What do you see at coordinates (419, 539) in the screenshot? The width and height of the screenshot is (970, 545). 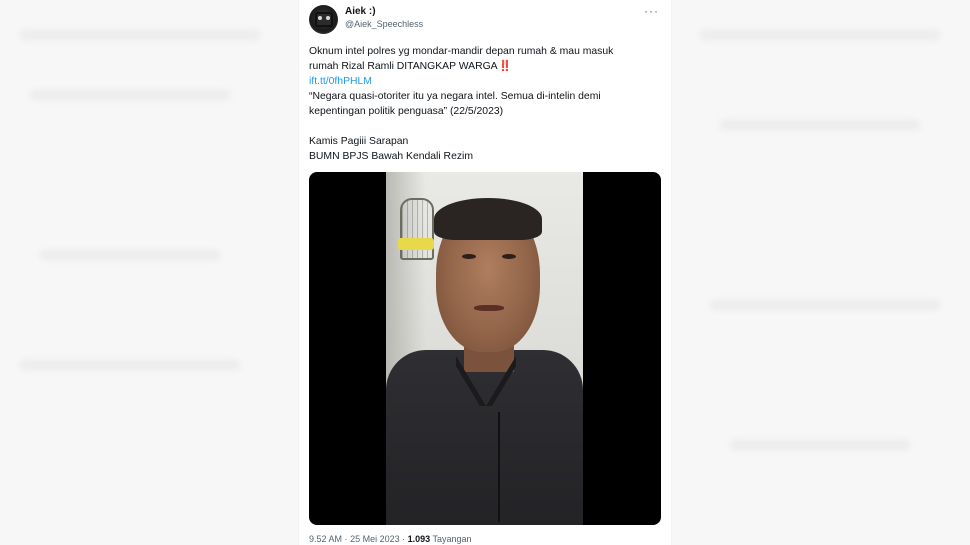 I see `views-count: 1.093` at bounding box center [419, 539].